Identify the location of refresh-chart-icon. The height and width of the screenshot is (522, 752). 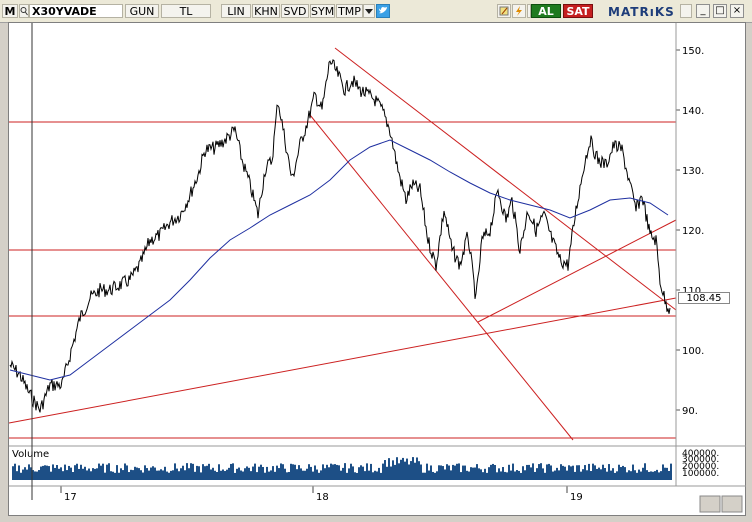
(710, 504).